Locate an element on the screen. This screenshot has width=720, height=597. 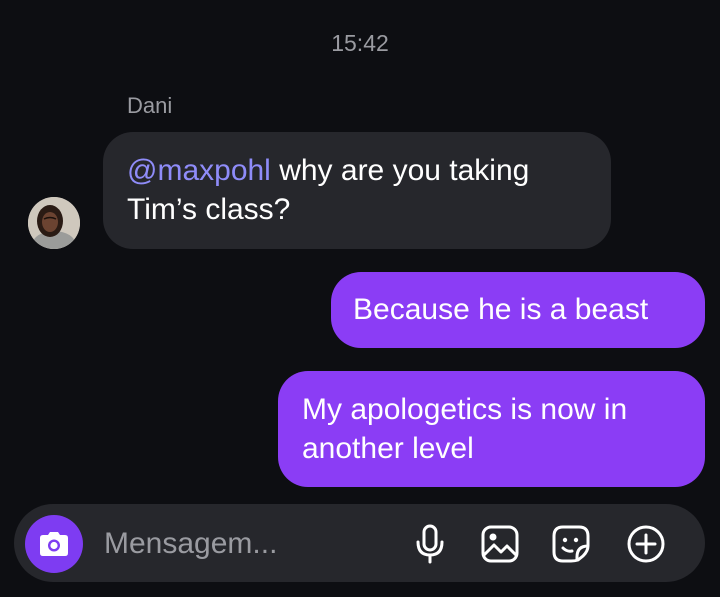
camera-button is located at coordinates (54, 544).